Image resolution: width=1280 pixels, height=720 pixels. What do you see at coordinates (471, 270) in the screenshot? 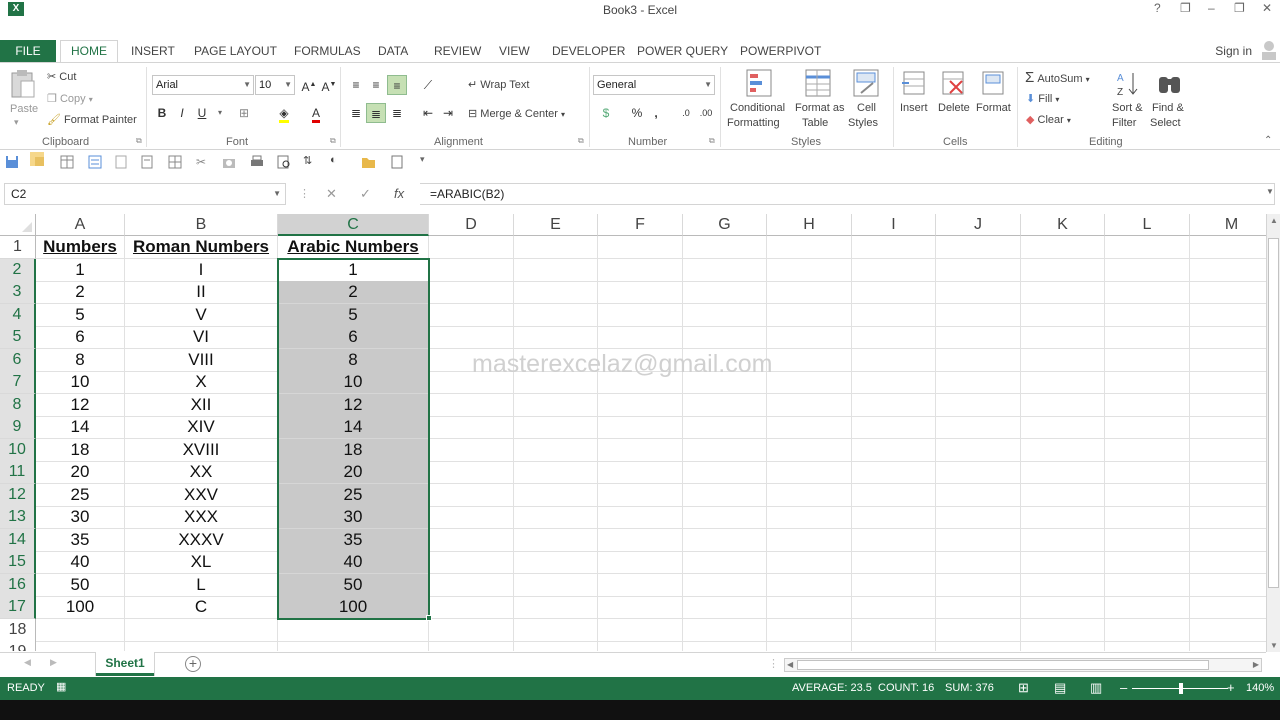
I see `cell-d2` at bounding box center [471, 270].